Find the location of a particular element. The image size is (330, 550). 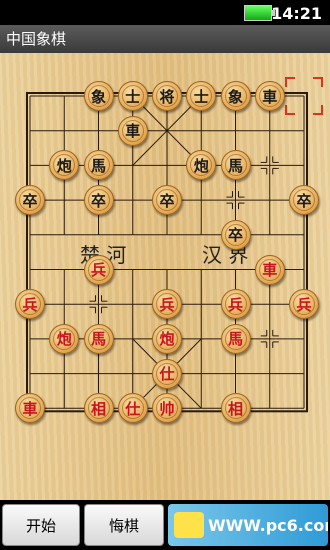

app-title-bar: 中国象棋 is located at coordinates (165, 39).